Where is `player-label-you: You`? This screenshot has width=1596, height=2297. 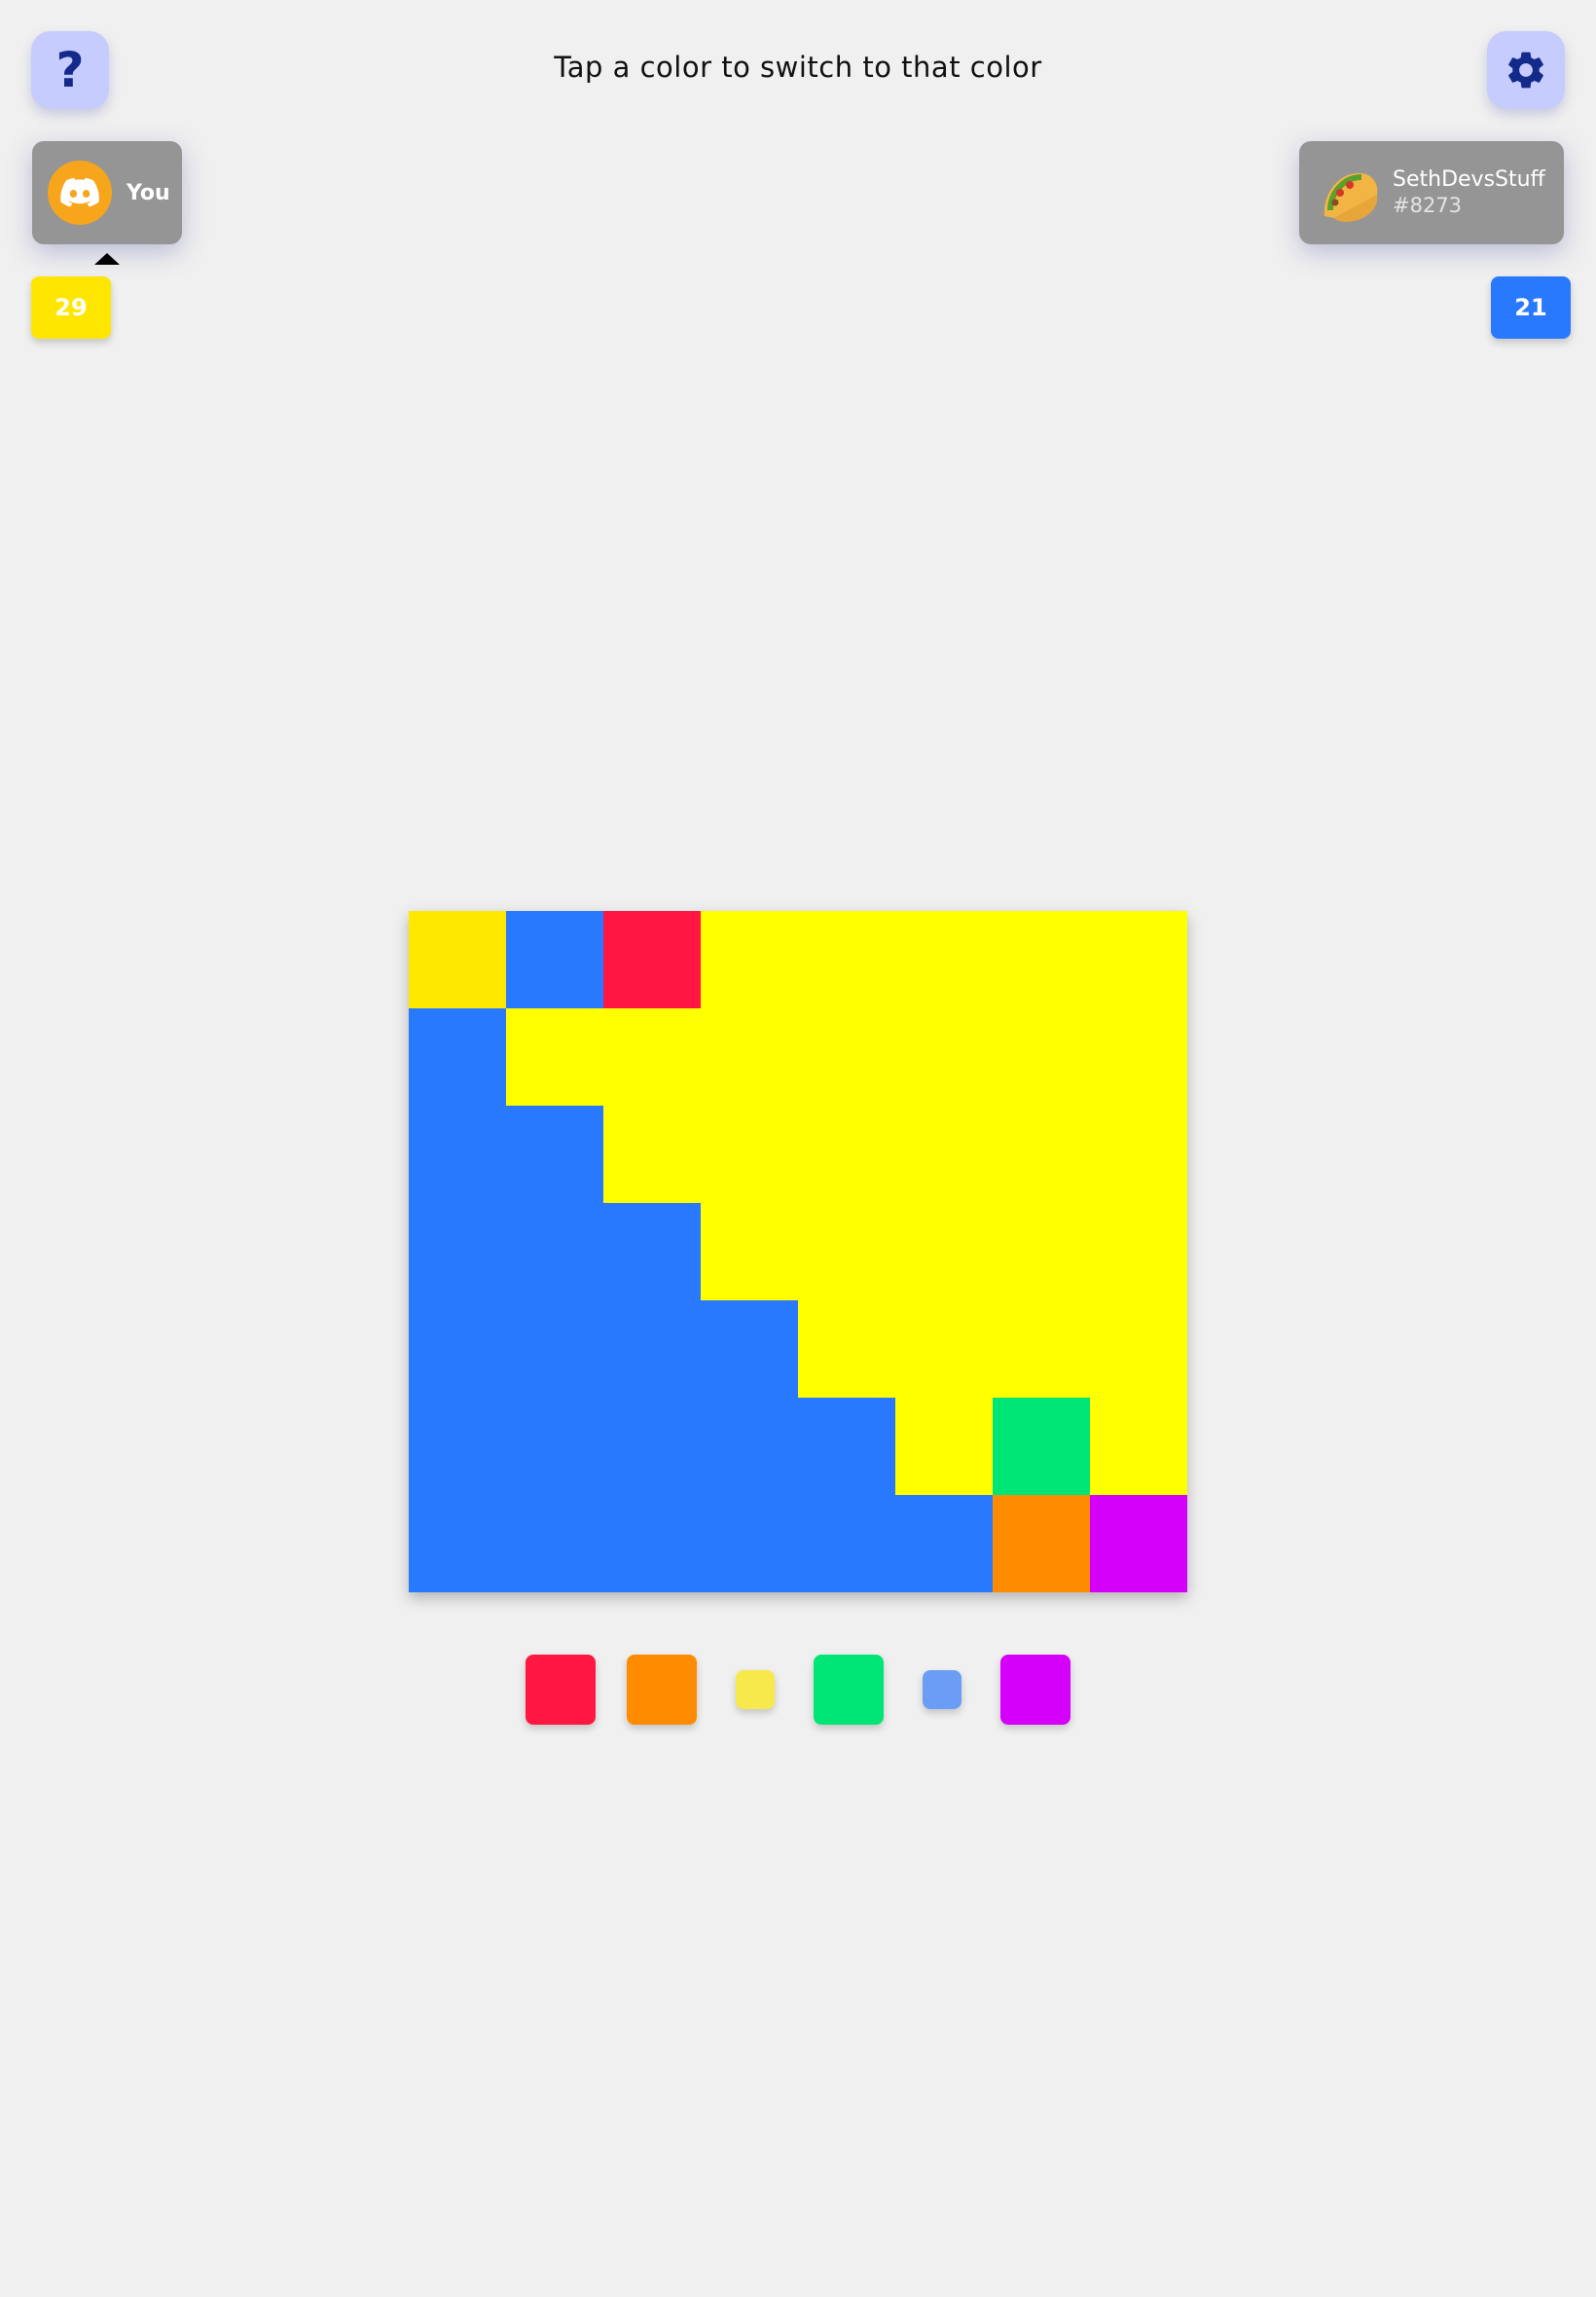 player-label-you: You is located at coordinates (148, 192).